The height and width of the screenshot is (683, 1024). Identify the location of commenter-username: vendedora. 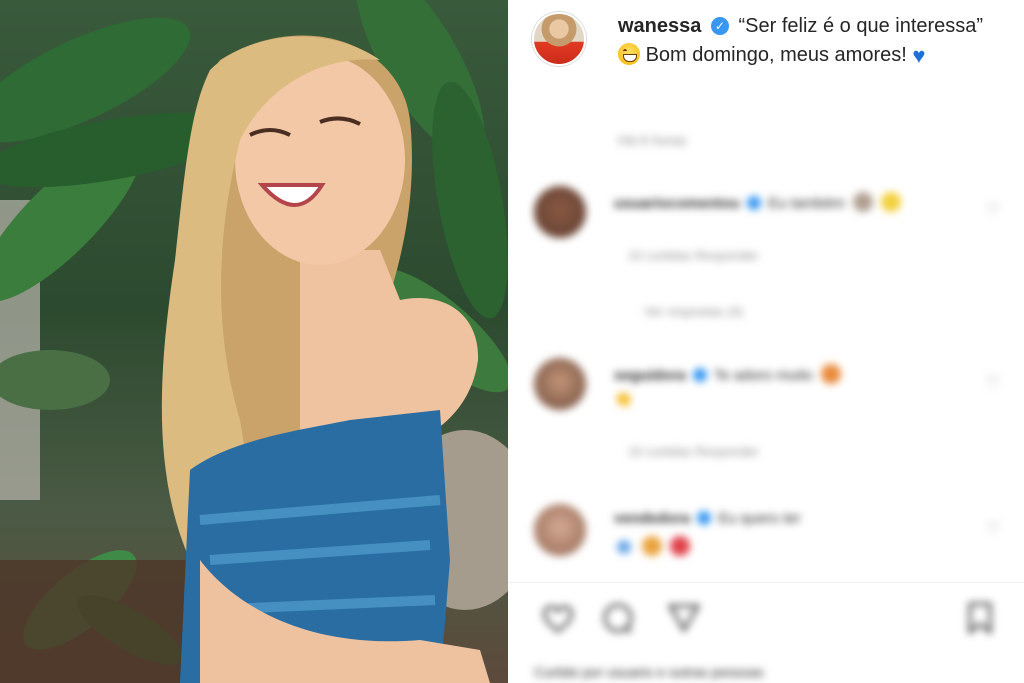
(652, 518).